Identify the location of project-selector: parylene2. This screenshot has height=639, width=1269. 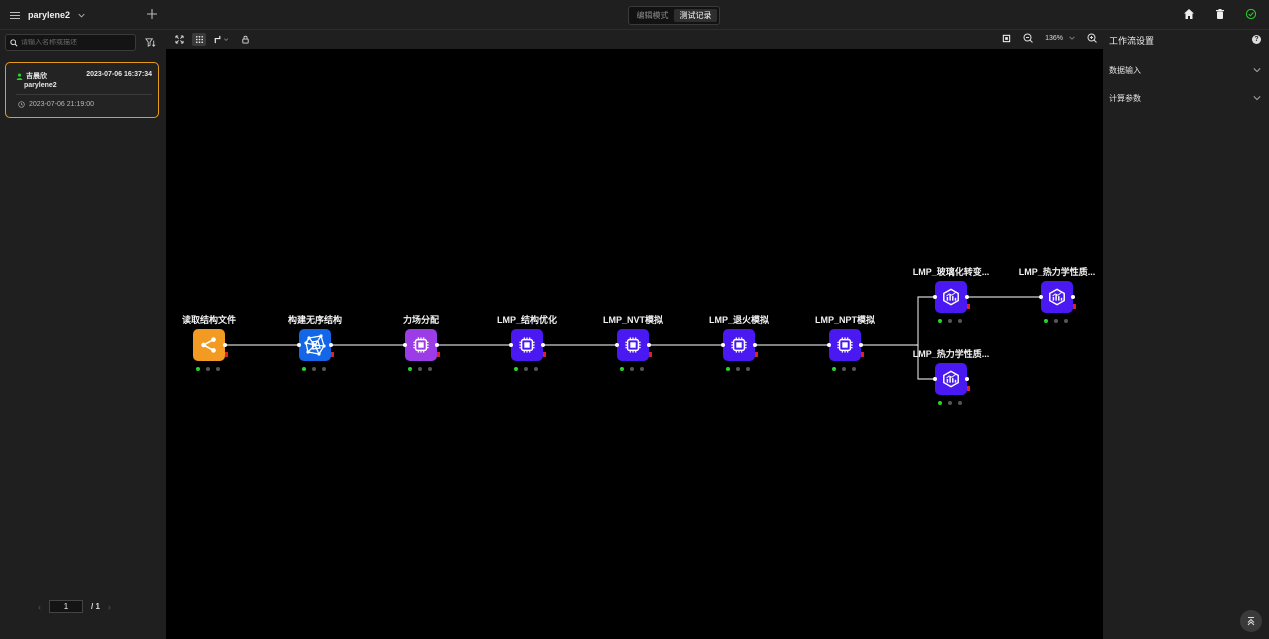
(47, 15).